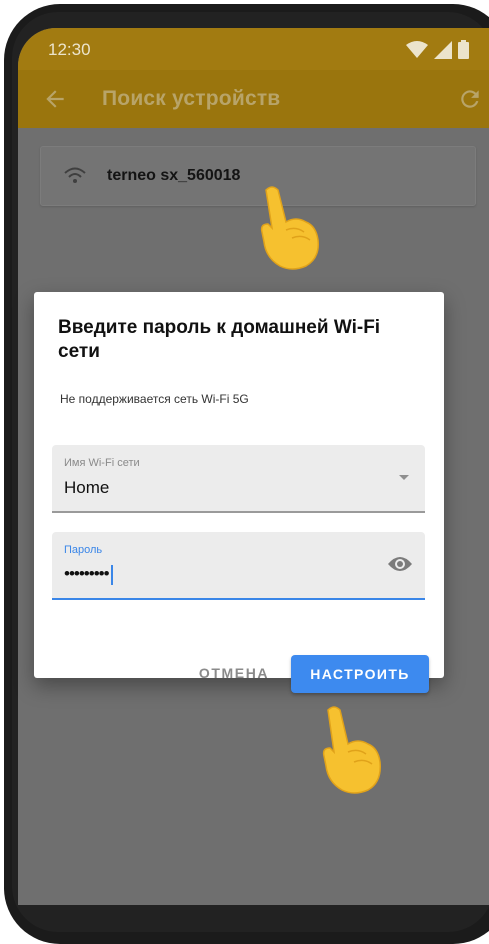 This screenshot has width=489, height=944. I want to click on dialog-note: Не поддерживается сеть Wi-Fi 5G, so click(154, 399).